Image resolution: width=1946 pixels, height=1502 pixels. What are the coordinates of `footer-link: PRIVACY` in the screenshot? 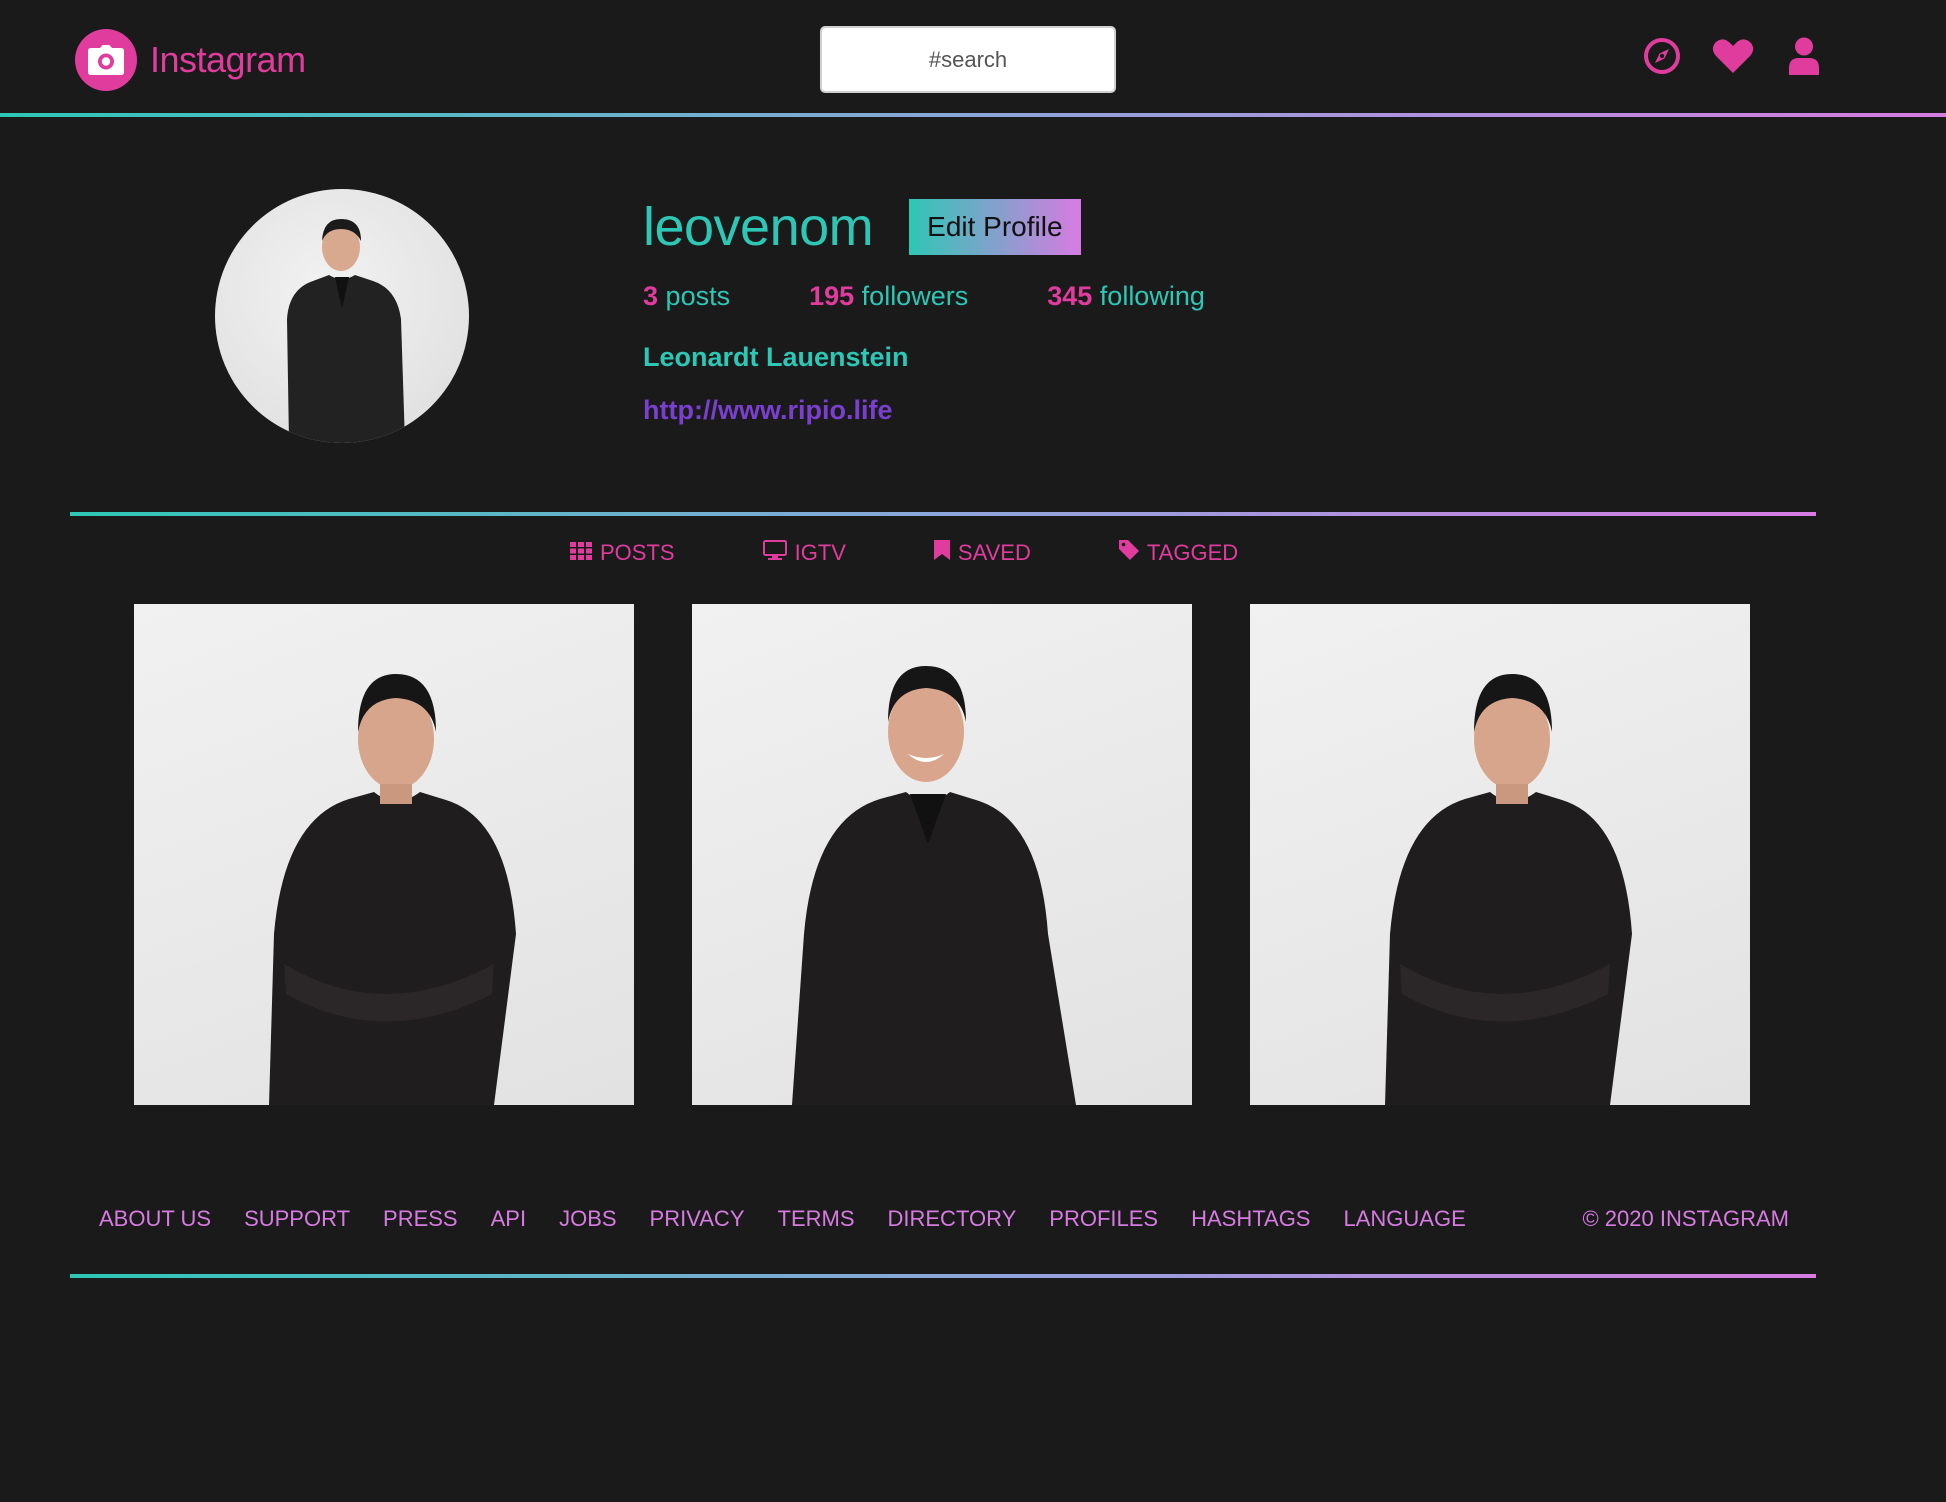 It's located at (697, 1219).